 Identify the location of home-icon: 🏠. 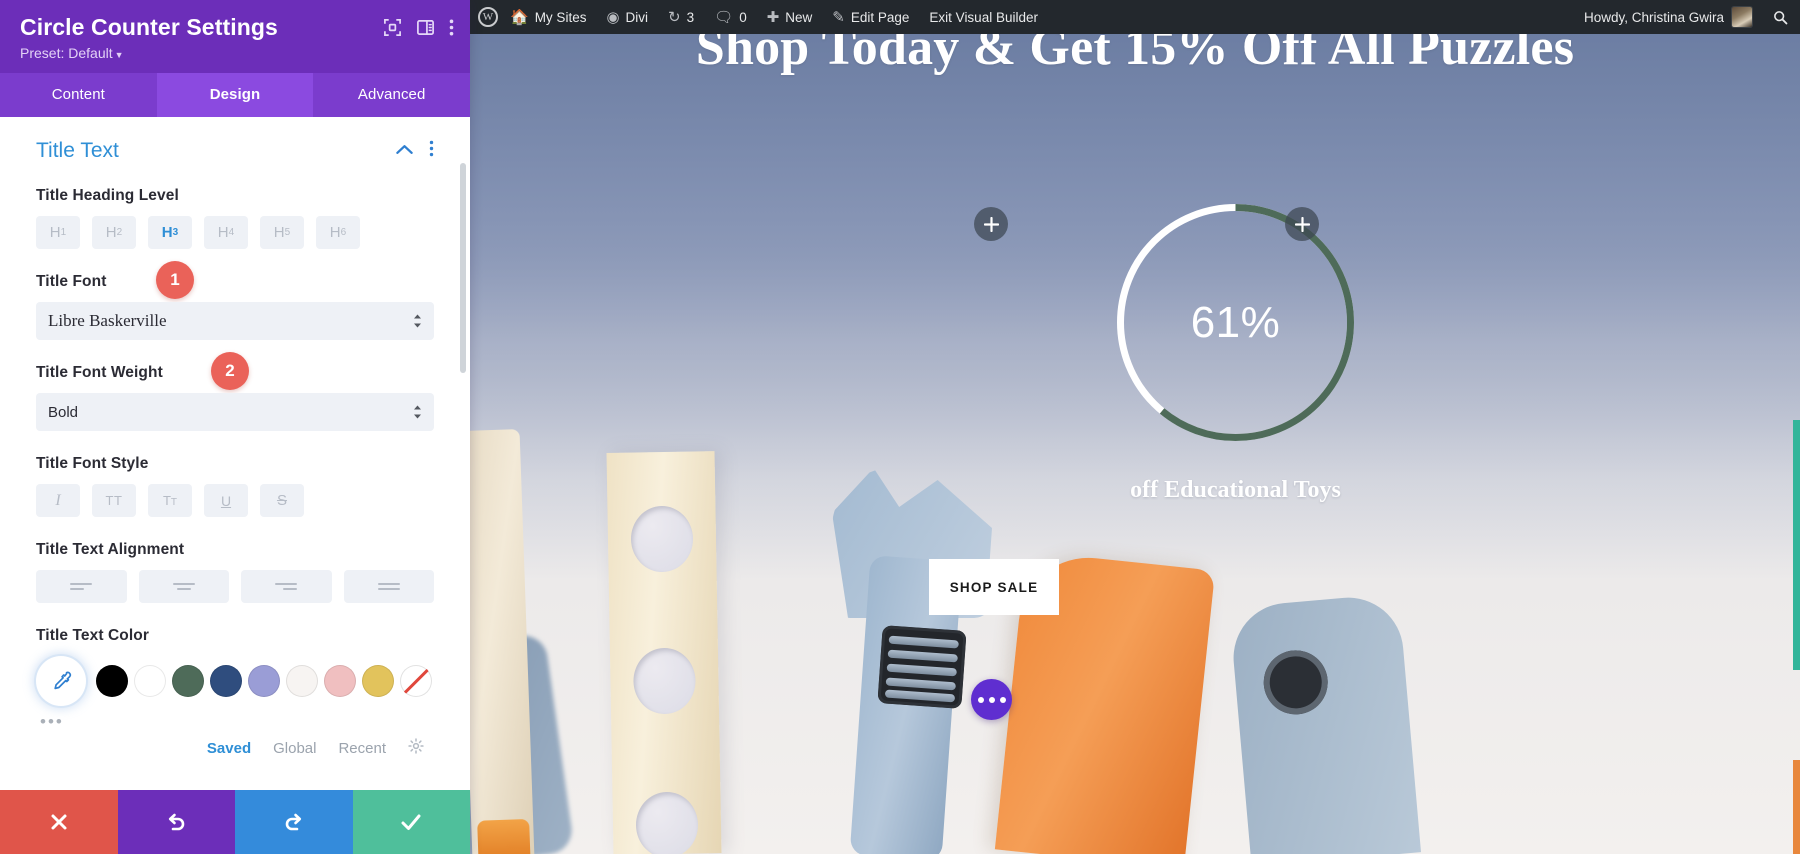
(519, 17).